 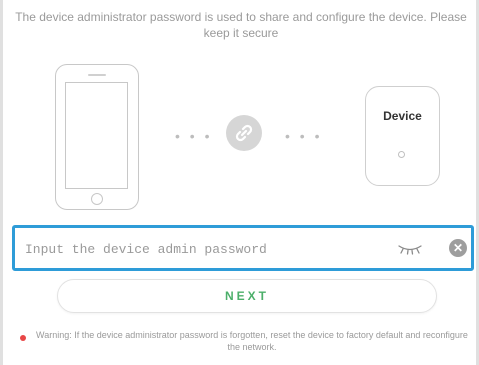 I want to click on phone-speaker, so click(x=97, y=75).